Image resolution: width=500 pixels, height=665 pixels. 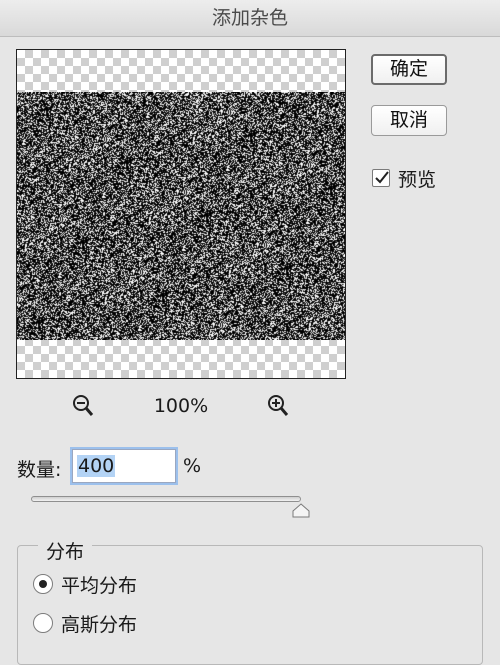 I want to click on radio-gaussian, so click(x=43, y=623).